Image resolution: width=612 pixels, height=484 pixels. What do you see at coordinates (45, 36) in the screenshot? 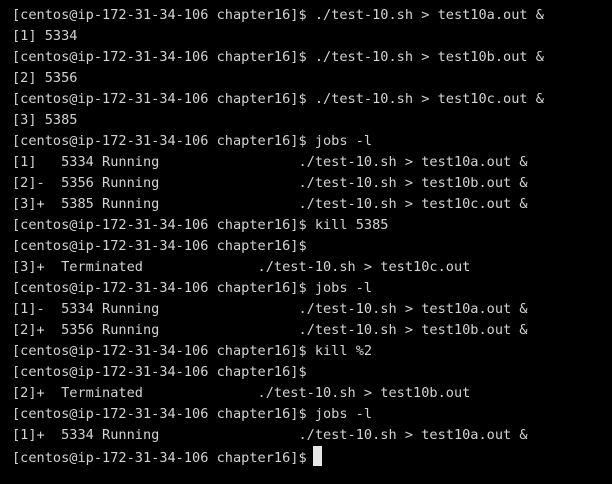
I see `terminal-line: [1] 5334` at bounding box center [45, 36].